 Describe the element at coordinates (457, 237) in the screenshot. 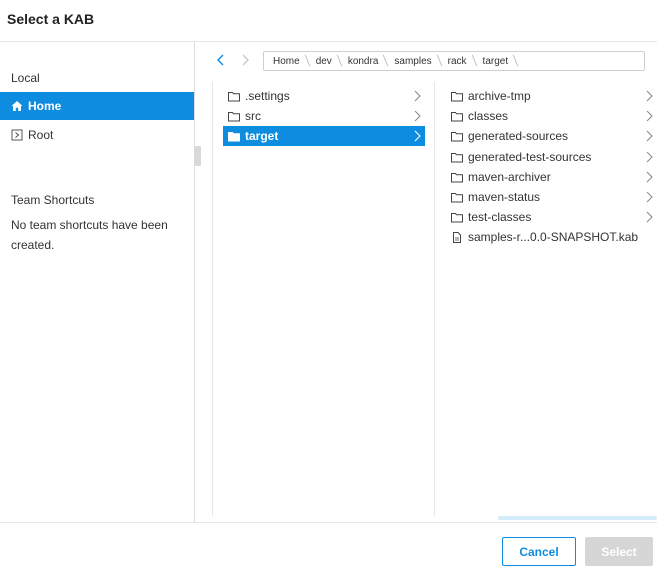

I see `file-icon` at that location.